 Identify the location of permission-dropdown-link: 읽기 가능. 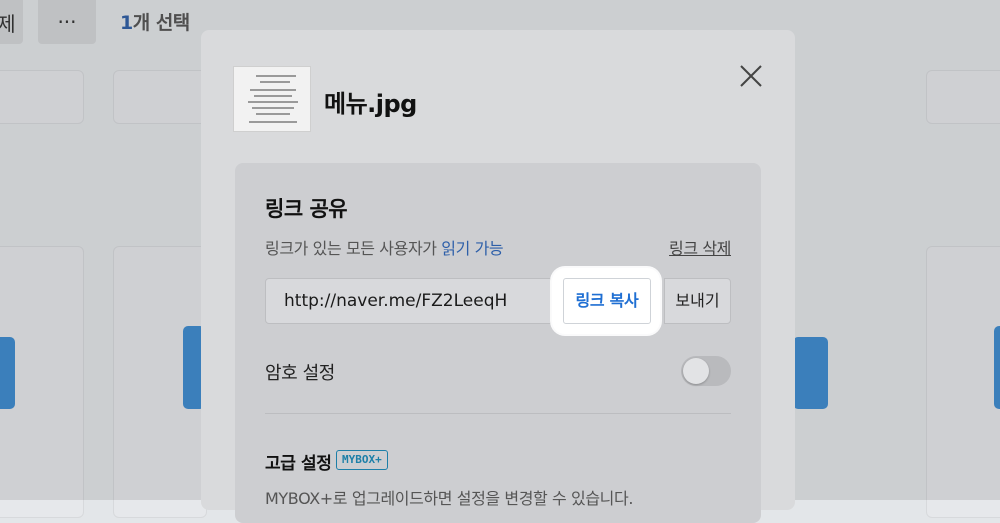
(472, 248).